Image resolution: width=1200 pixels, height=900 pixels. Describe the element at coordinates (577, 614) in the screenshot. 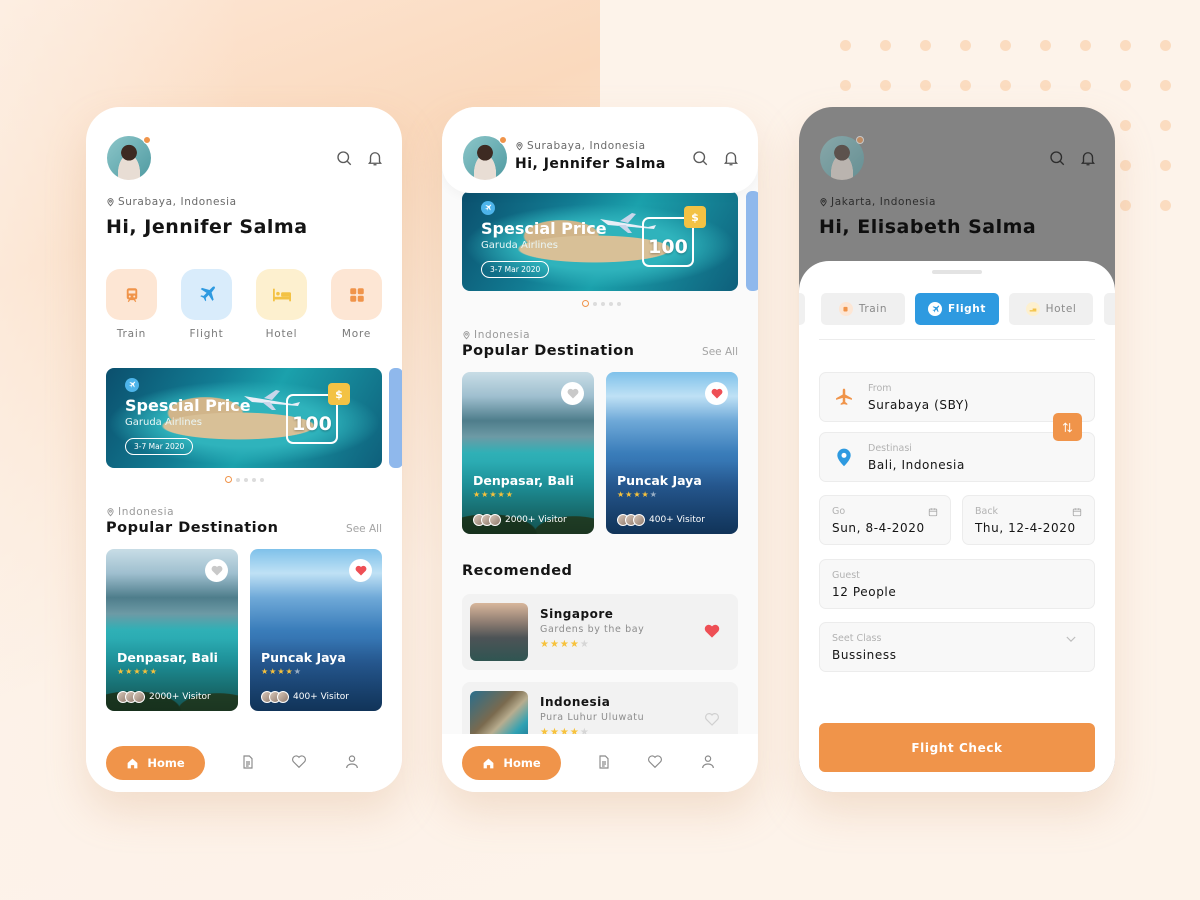

I see `recommended-item-title: Singapore` at that location.